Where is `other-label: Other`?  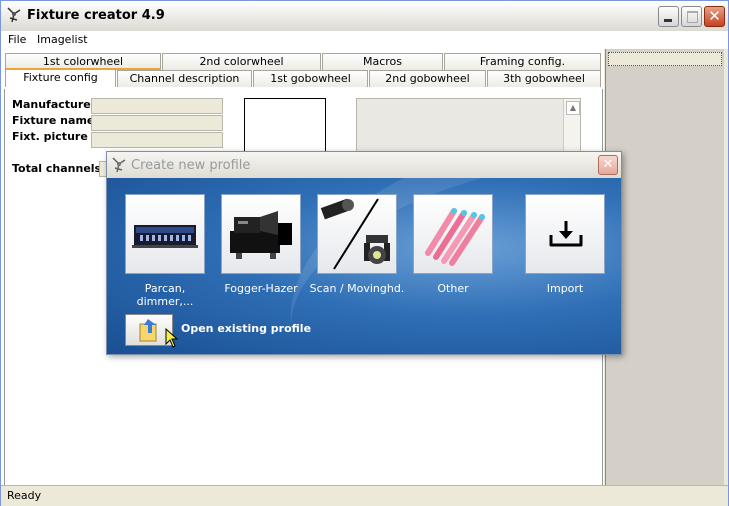
other-label: Other is located at coordinates (453, 288).